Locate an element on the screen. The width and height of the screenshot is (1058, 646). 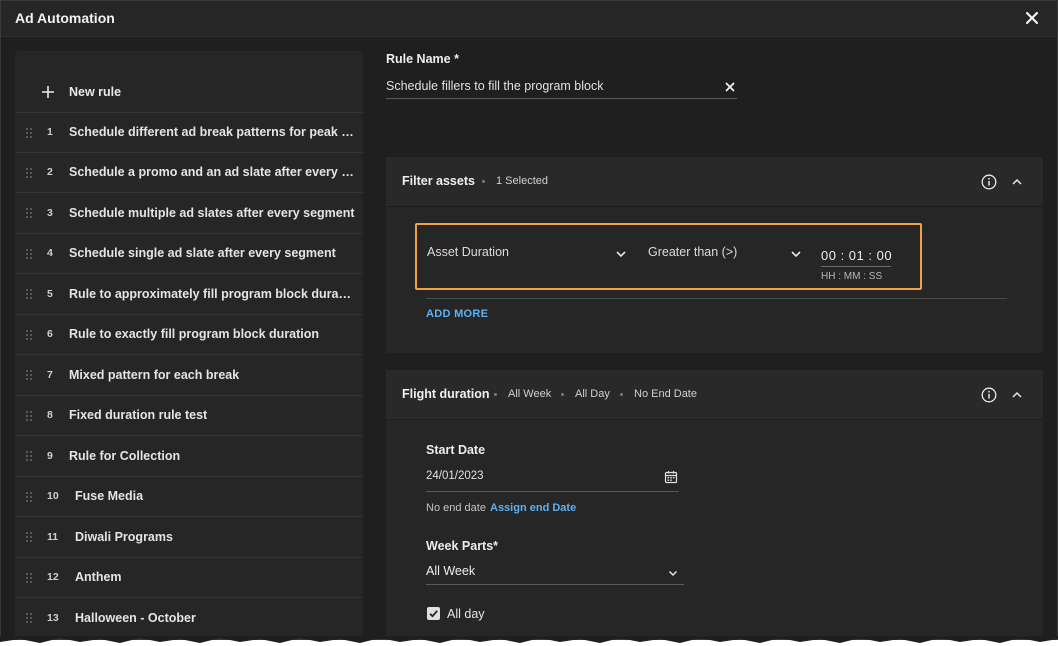
rule-list-item: 7 Mixed pattern for each break is located at coordinates (189, 375).